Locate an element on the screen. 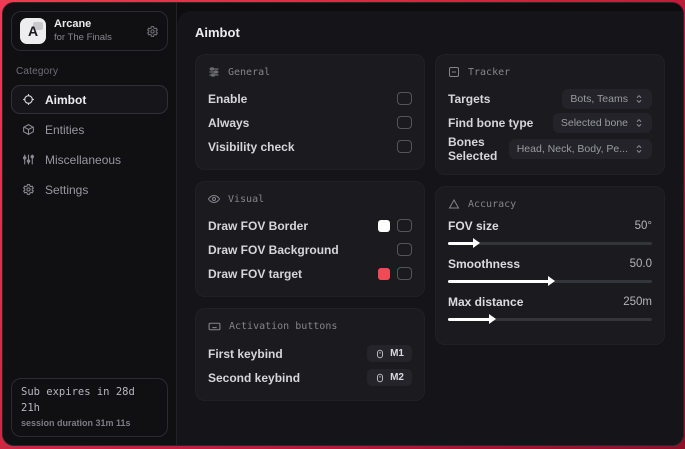 The image size is (685, 449). card-title: Accuracy is located at coordinates (492, 204).